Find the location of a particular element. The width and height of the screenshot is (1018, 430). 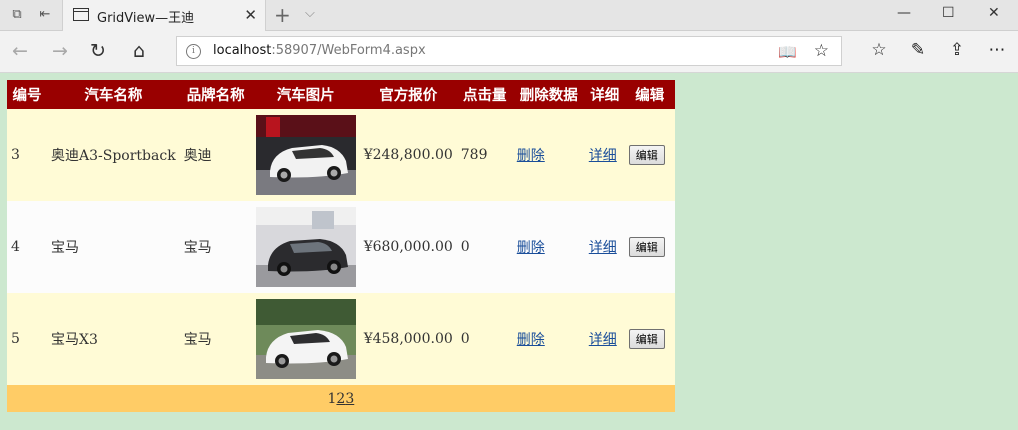

cell-price: ¥680,000.00 is located at coordinates (408, 247).